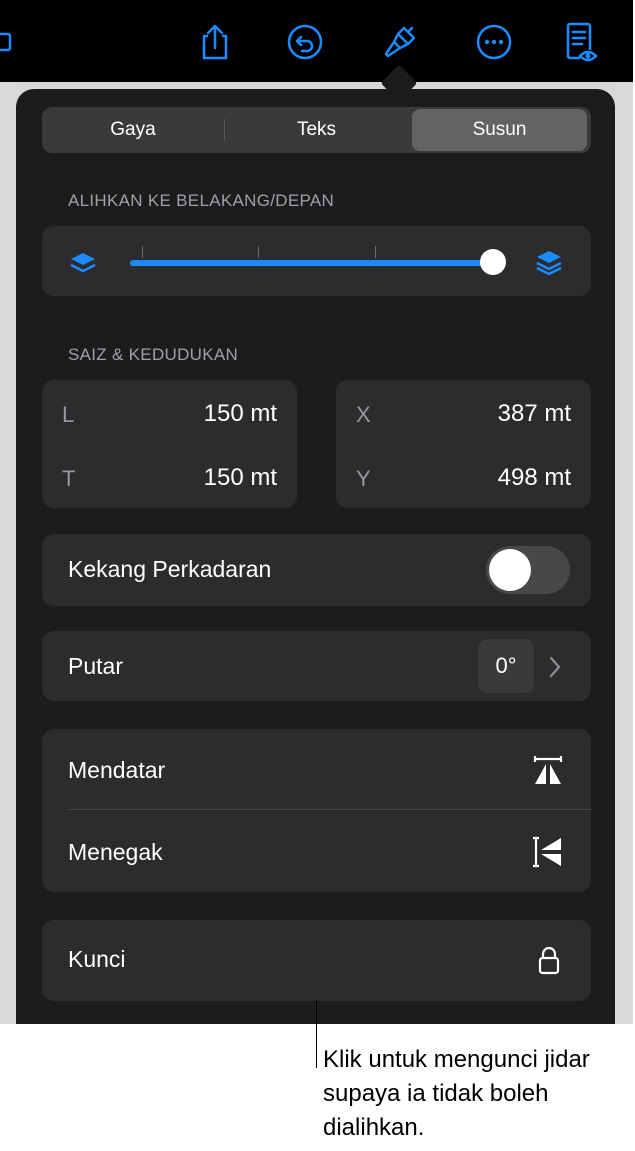 This screenshot has width=635, height=1151. What do you see at coordinates (170, 569) in the screenshot?
I see `constrain-label: Kekang Perkadaran` at bounding box center [170, 569].